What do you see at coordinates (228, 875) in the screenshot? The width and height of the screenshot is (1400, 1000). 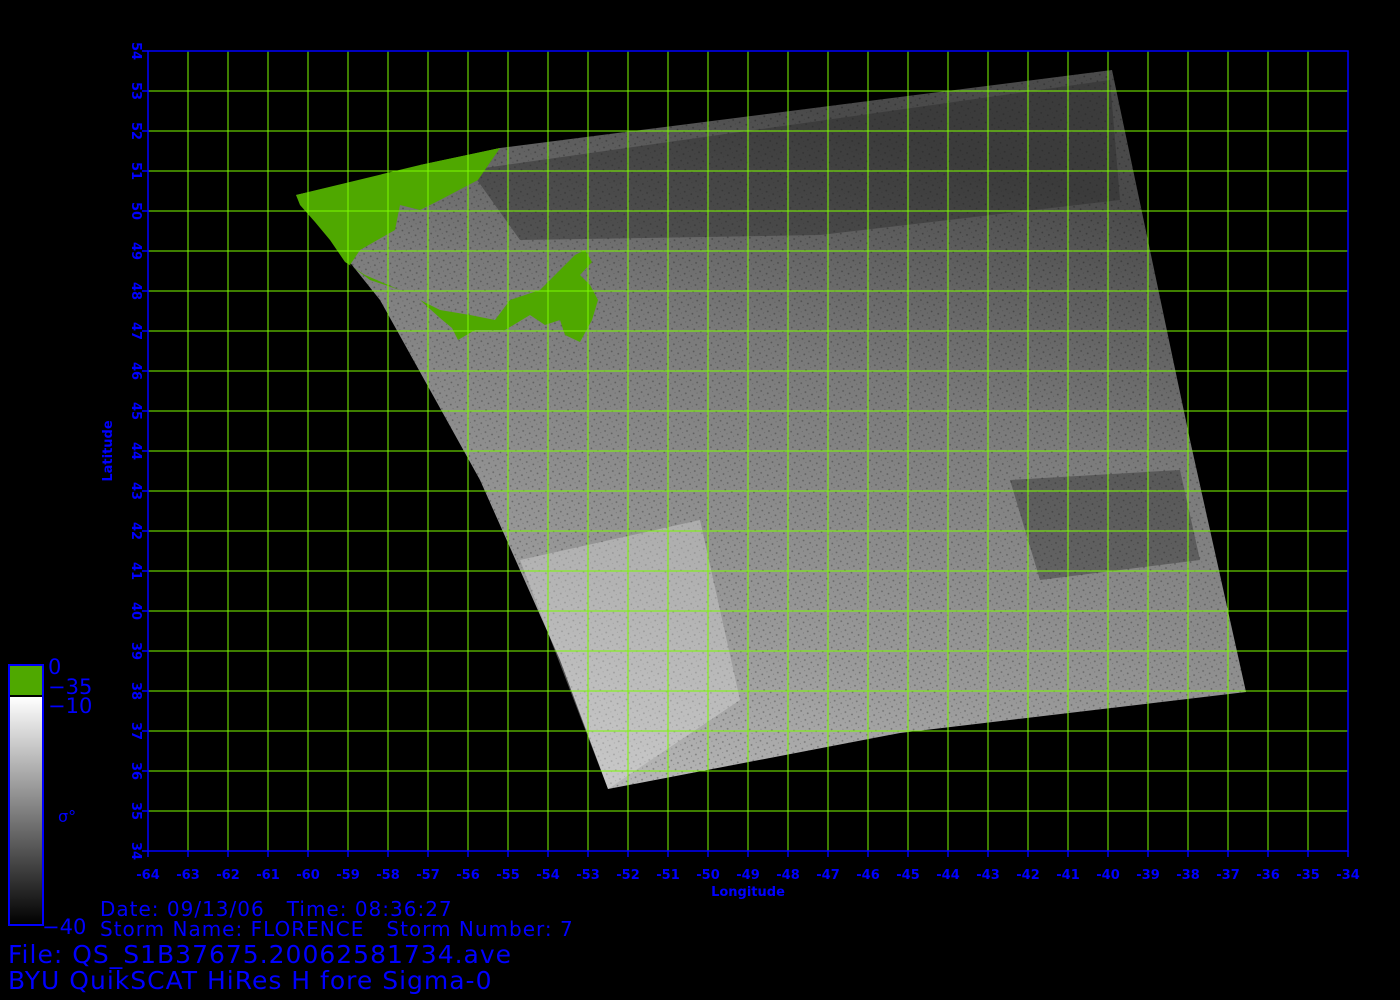 I see `x-tick-label: -62` at bounding box center [228, 875].